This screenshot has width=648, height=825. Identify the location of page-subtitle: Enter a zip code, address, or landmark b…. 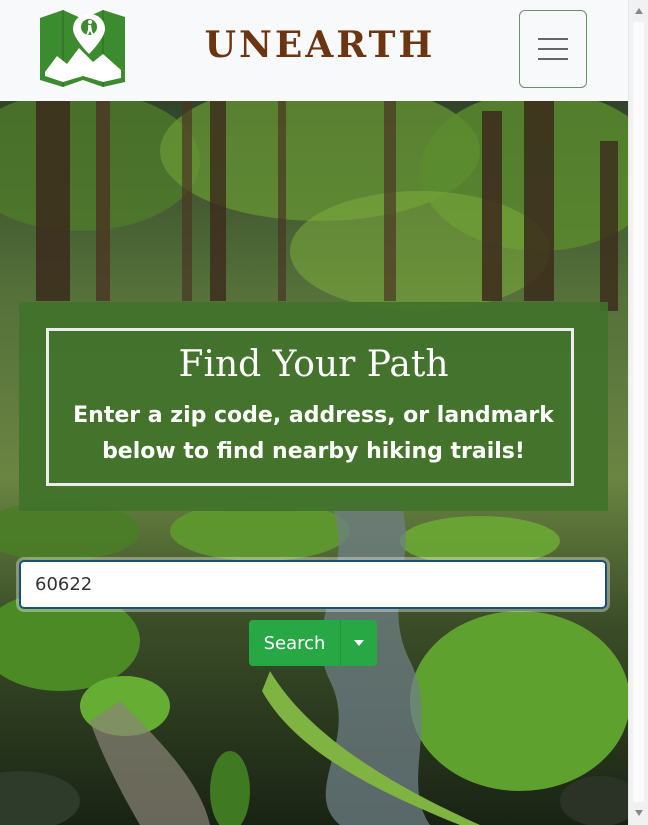
(313, 433).